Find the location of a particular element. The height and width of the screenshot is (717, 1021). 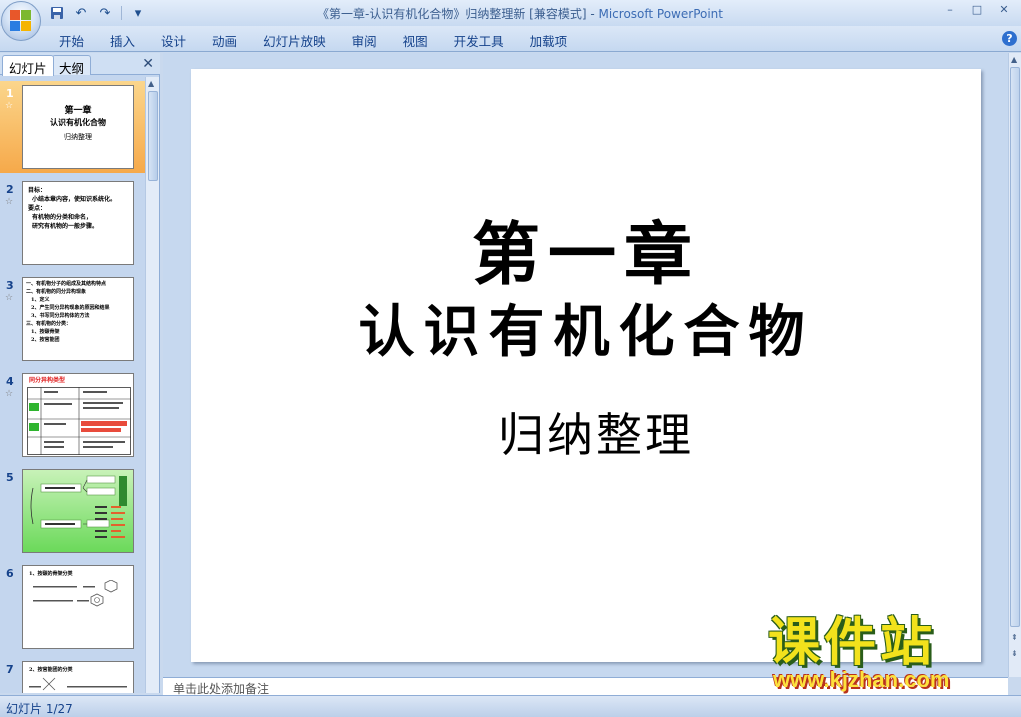

slide-subtitle: 归纳整理 is located at coordinates (586, 432).